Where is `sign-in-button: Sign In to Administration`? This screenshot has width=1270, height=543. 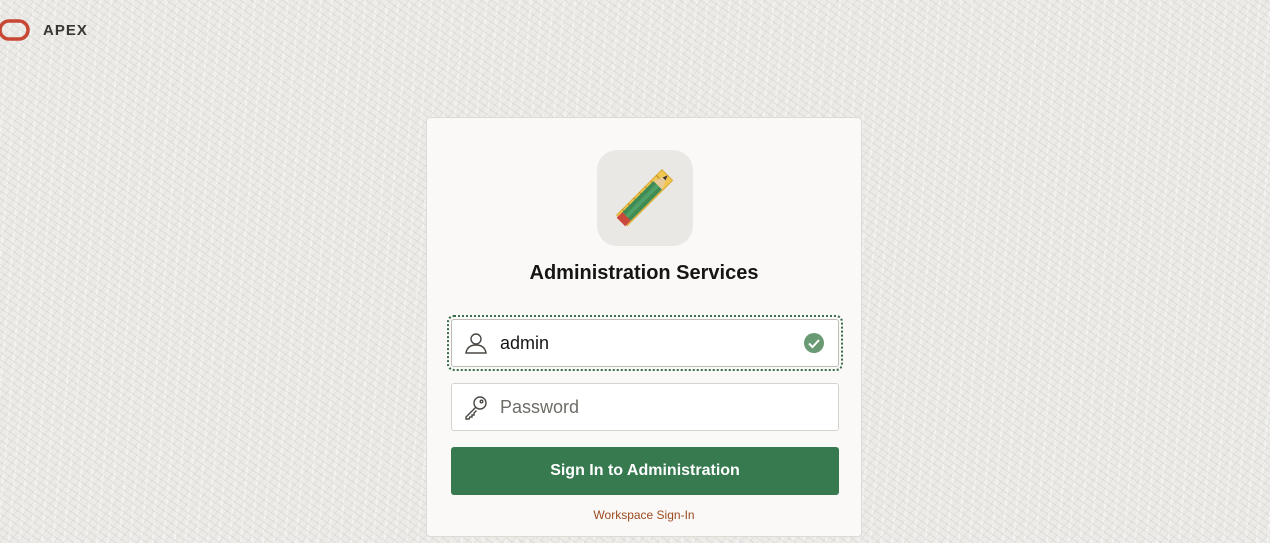
sign-in-button: Sign In to Administration is located at coordinates (645, 471).